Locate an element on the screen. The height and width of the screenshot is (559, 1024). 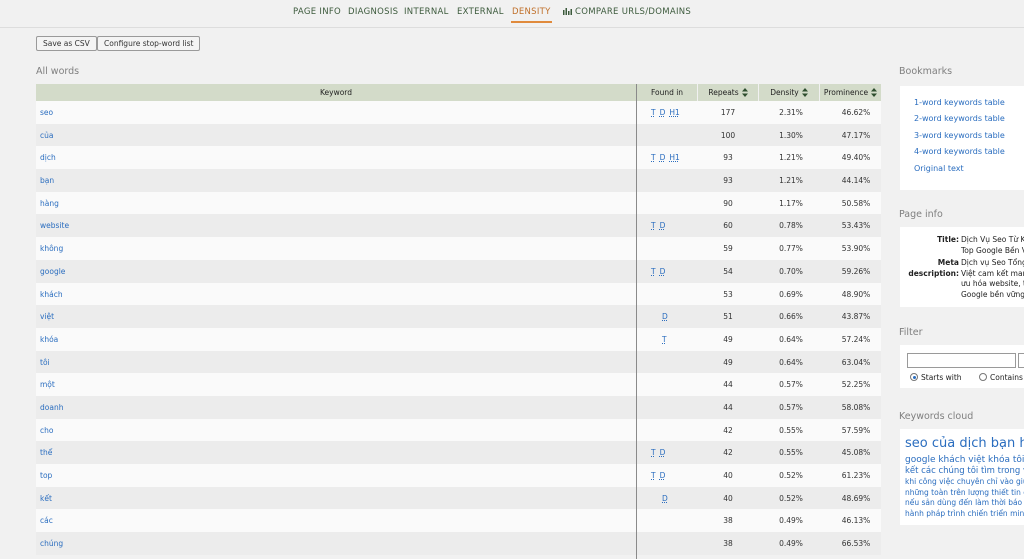
prominence-cell: 53.43% is located at coordinates (856, 226).